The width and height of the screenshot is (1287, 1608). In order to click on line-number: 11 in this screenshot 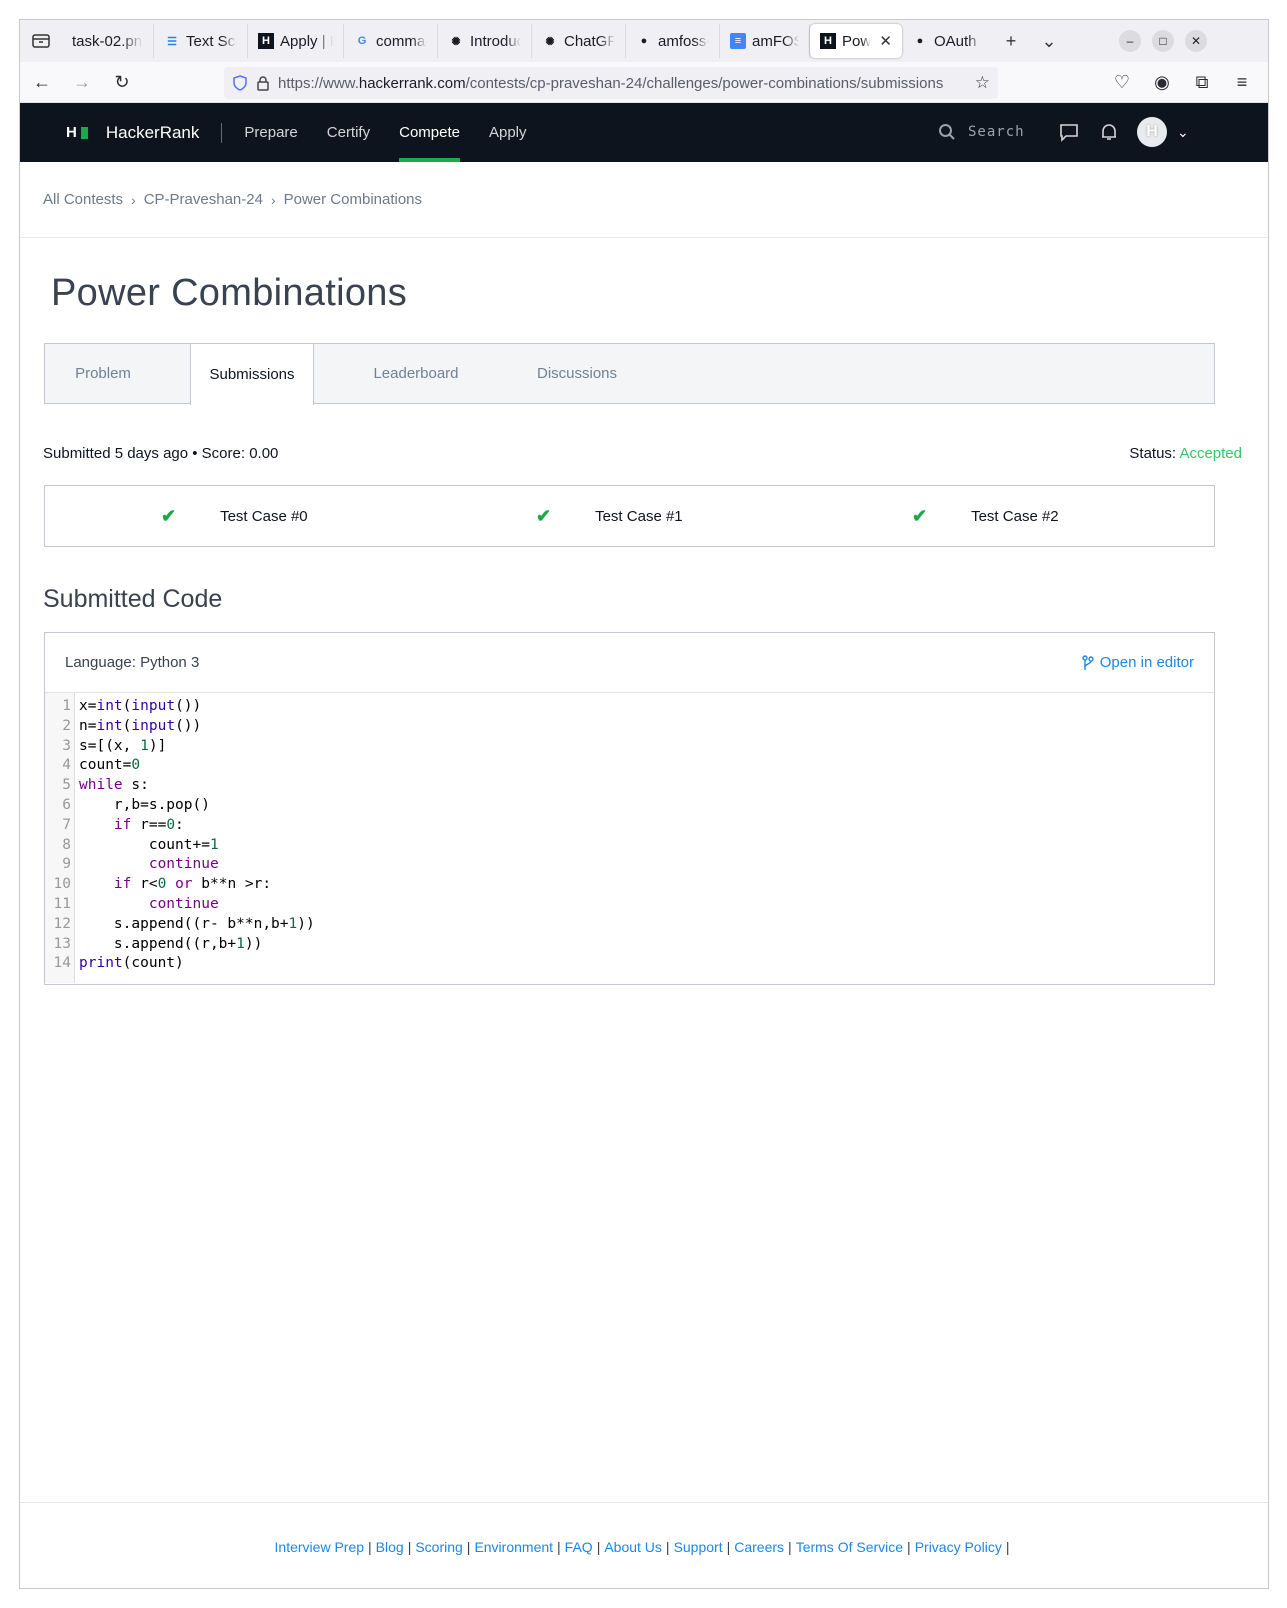, I will do `click(62, 903)`.